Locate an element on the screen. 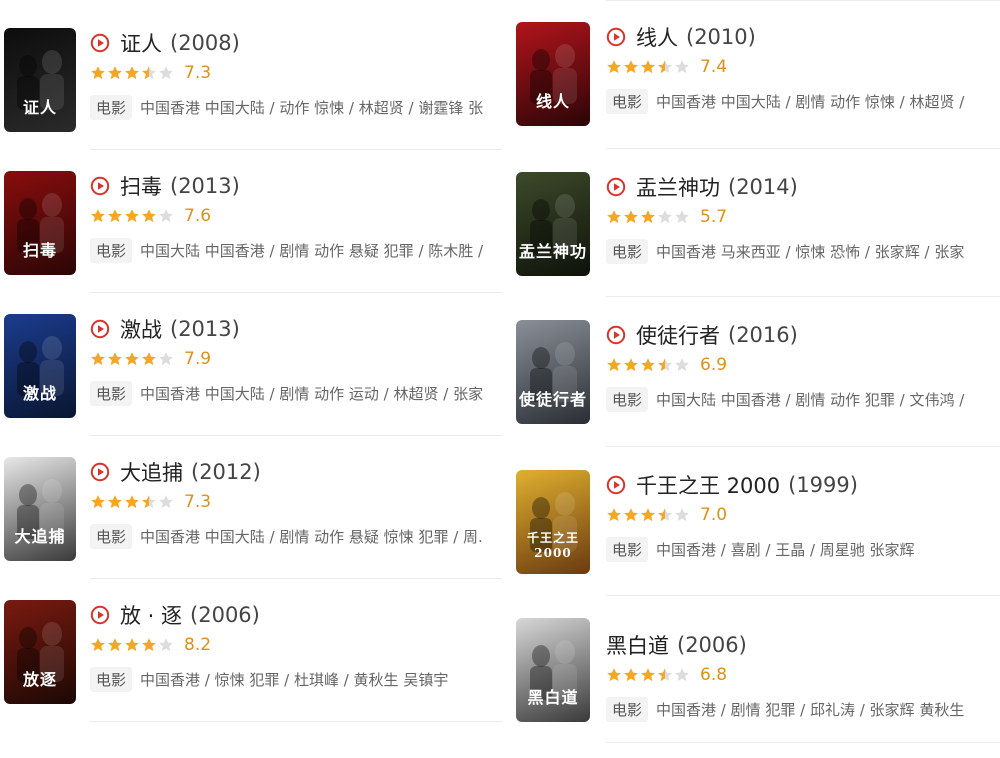  movie-title: 放 · 逐 is located at coordinates (151, 615).